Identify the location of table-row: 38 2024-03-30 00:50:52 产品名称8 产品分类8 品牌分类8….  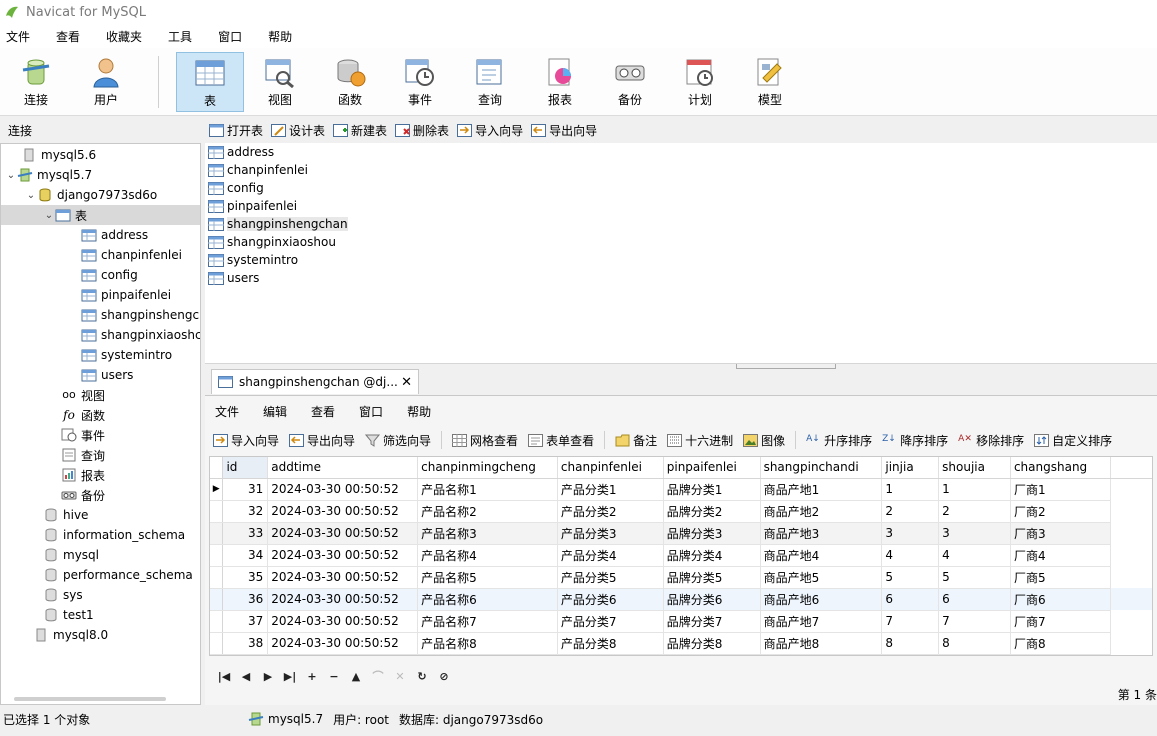
(681, 643).